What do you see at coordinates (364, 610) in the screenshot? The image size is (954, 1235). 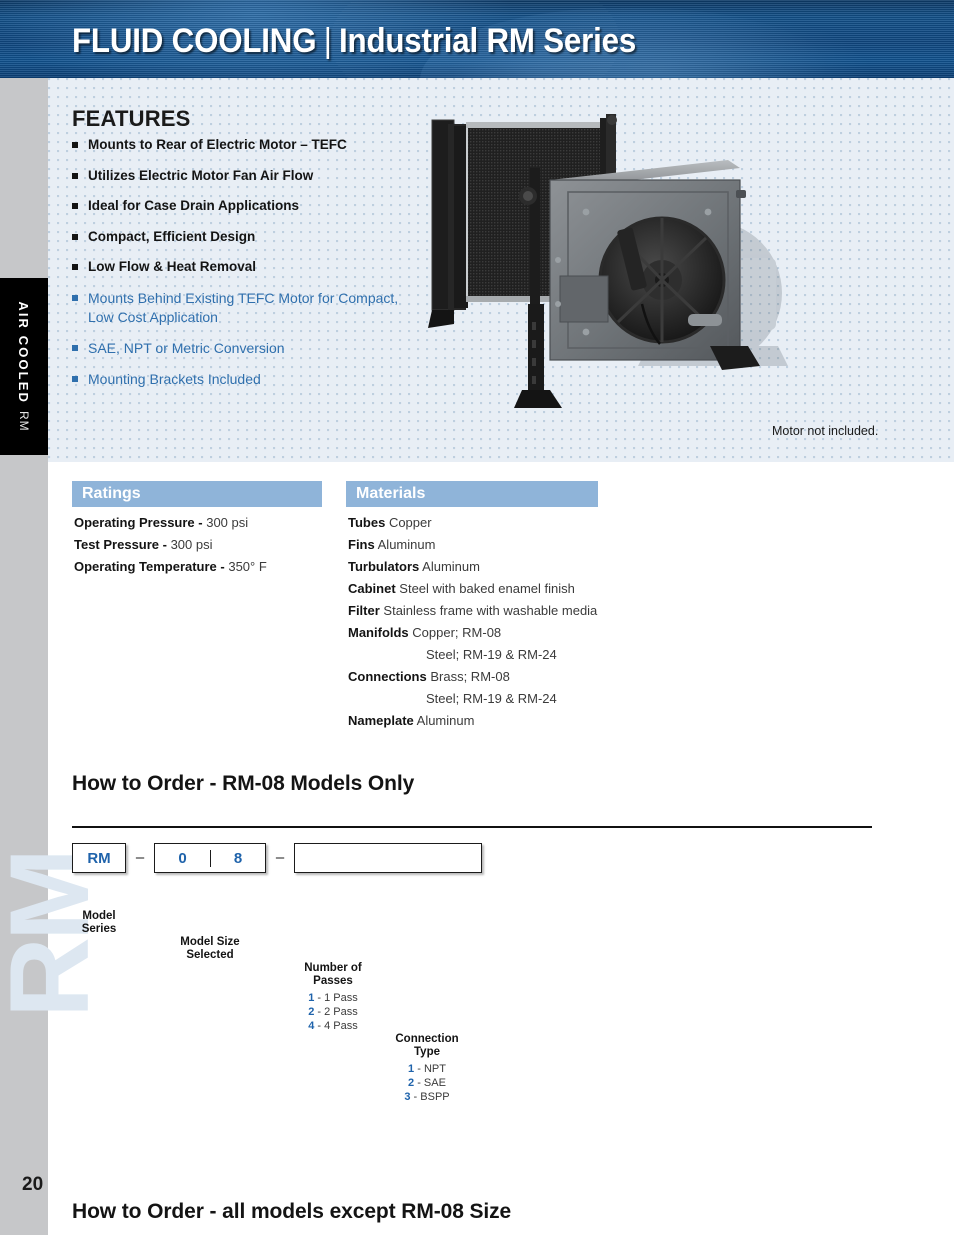 I see `spec-label: Filter` at bounding box center [364, 610].